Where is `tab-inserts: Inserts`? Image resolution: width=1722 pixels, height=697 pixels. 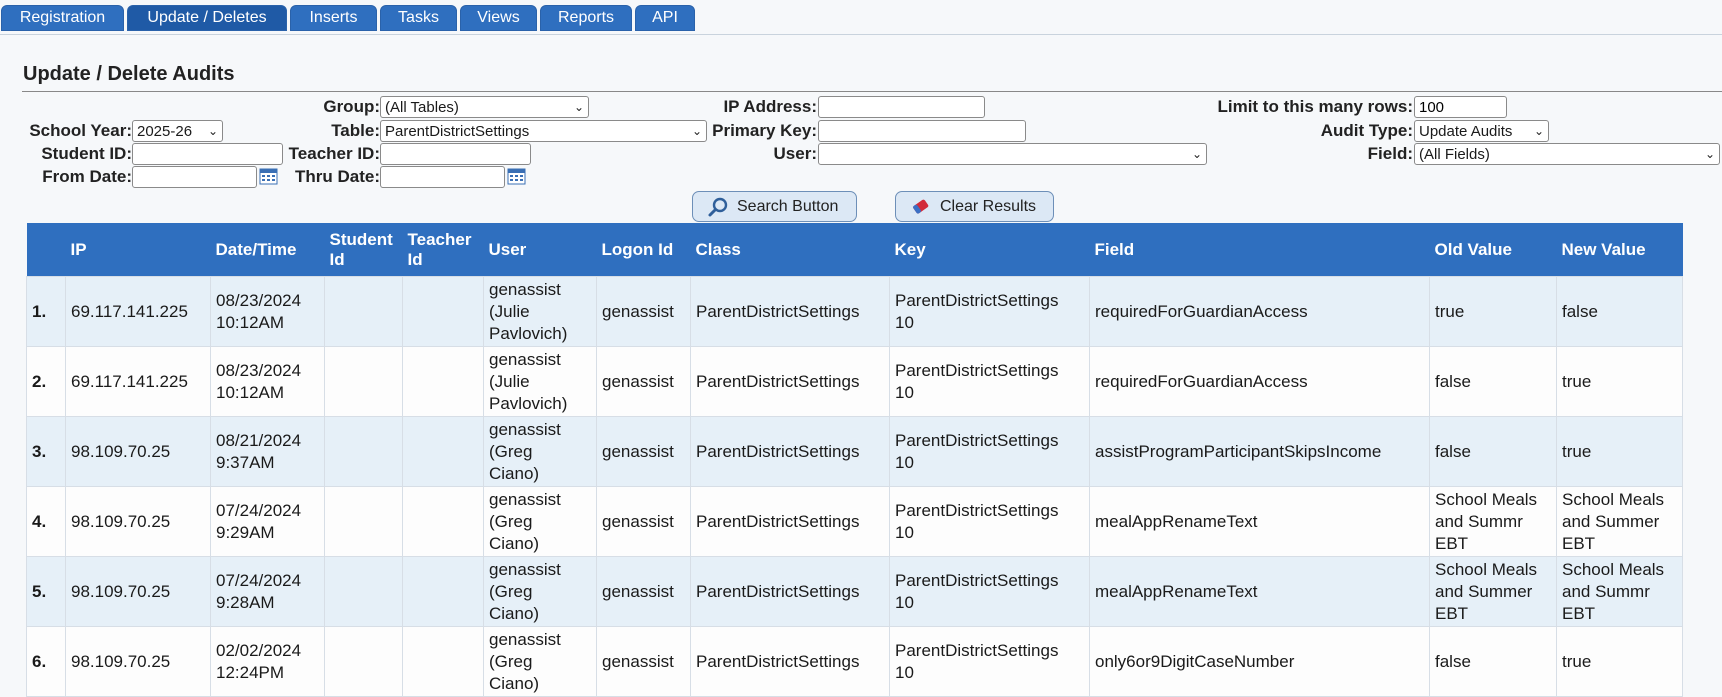 tab-inserts: Inserts is located at coordinates (333, 18).